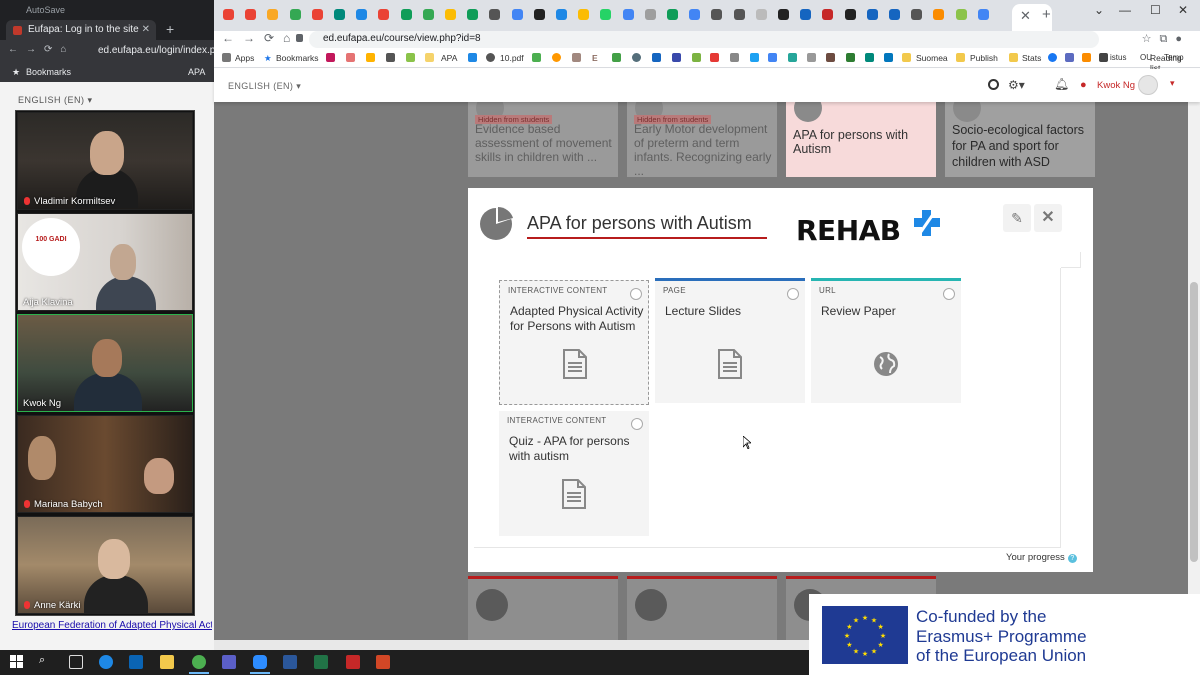 The image size is (1200, 675). Describe the element at coordinates (81, 30) in the screenshot. I see `back-window-tab: Eufapa: Log in to the site ✕` at that location.